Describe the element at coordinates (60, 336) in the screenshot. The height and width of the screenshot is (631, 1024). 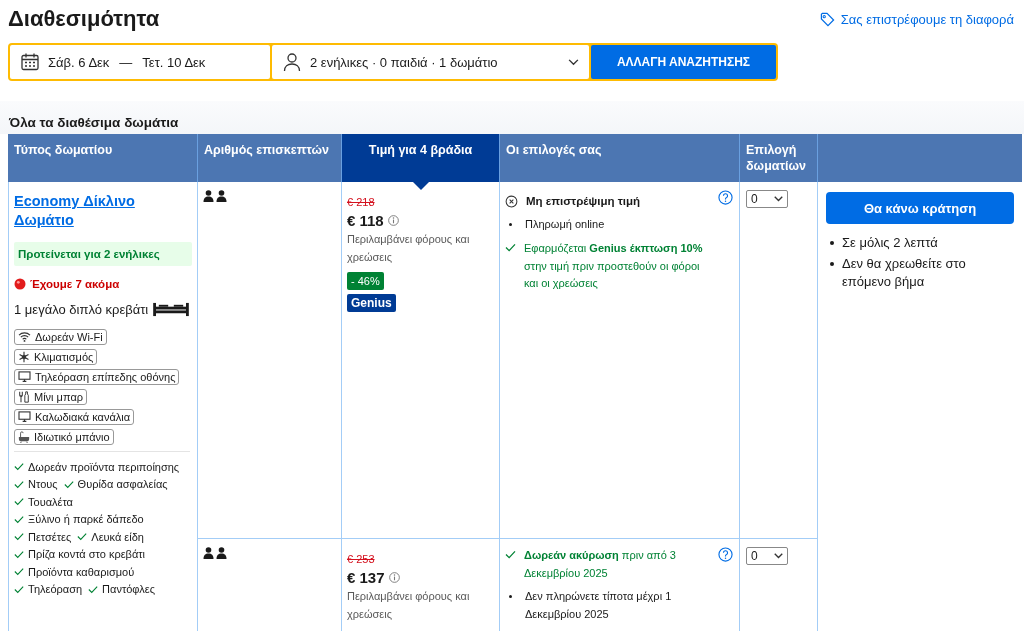
I see `facility-chip: Δωρεάν Wi-Fi` at that location.